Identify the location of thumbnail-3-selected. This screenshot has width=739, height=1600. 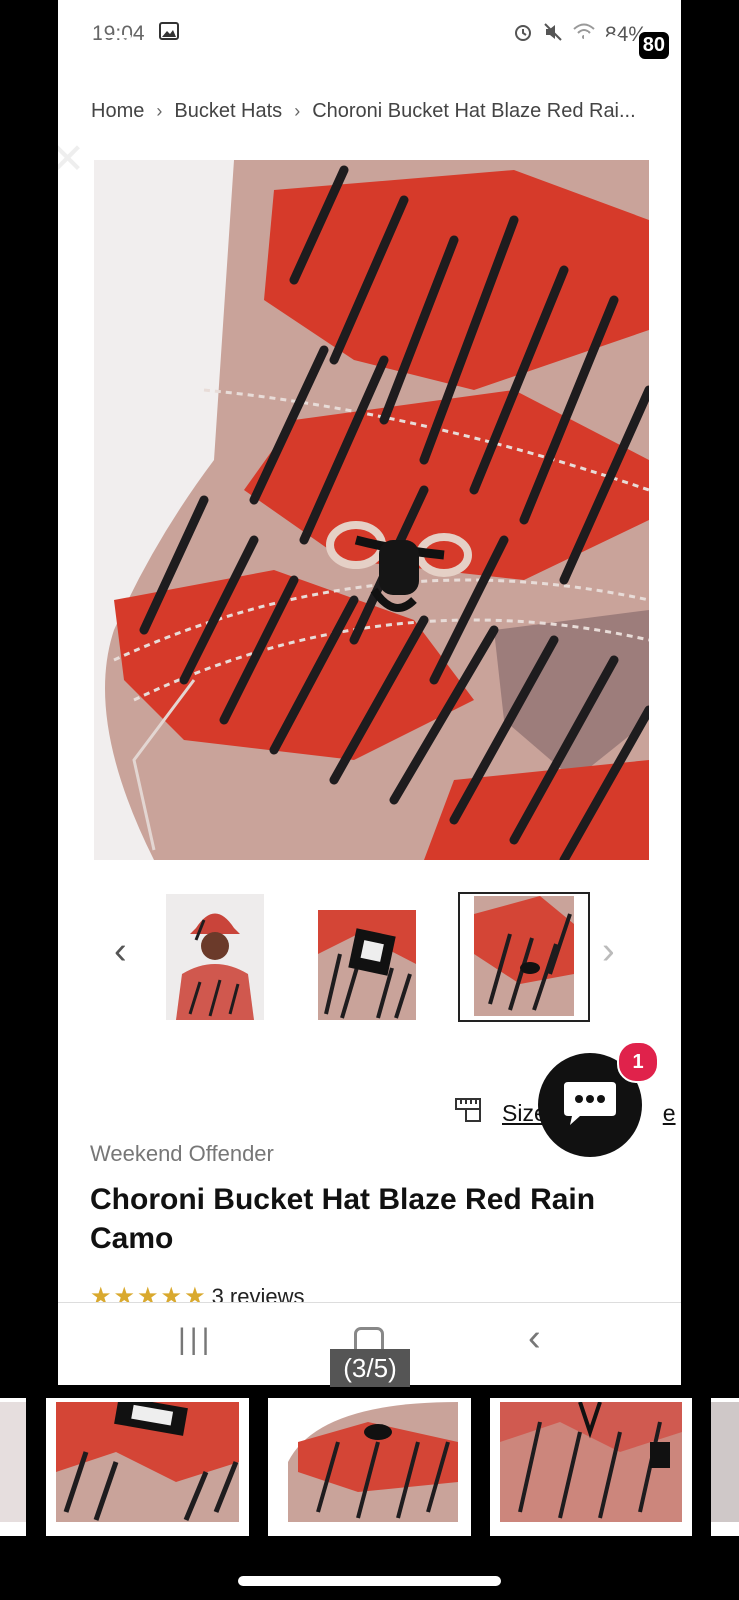
(524, 957).